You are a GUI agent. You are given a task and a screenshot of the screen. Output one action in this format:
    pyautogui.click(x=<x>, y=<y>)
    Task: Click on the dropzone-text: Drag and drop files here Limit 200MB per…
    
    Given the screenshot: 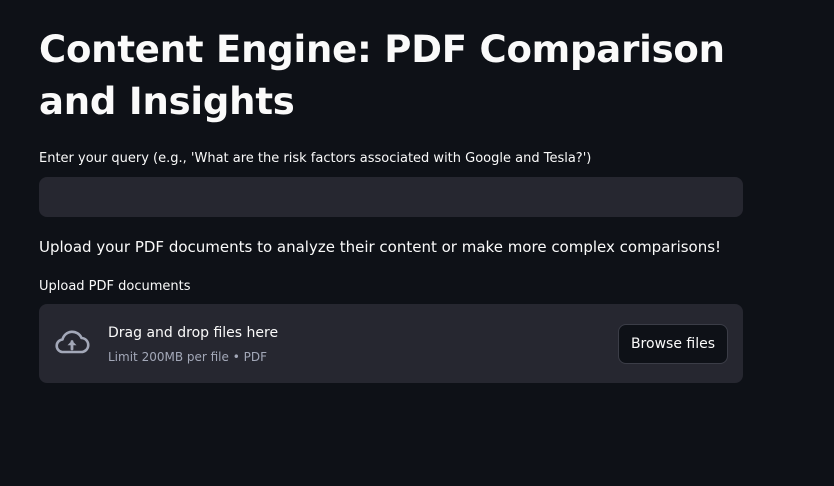 What is the action you would take?
    pyautogui.click(x=193, y=344)
    